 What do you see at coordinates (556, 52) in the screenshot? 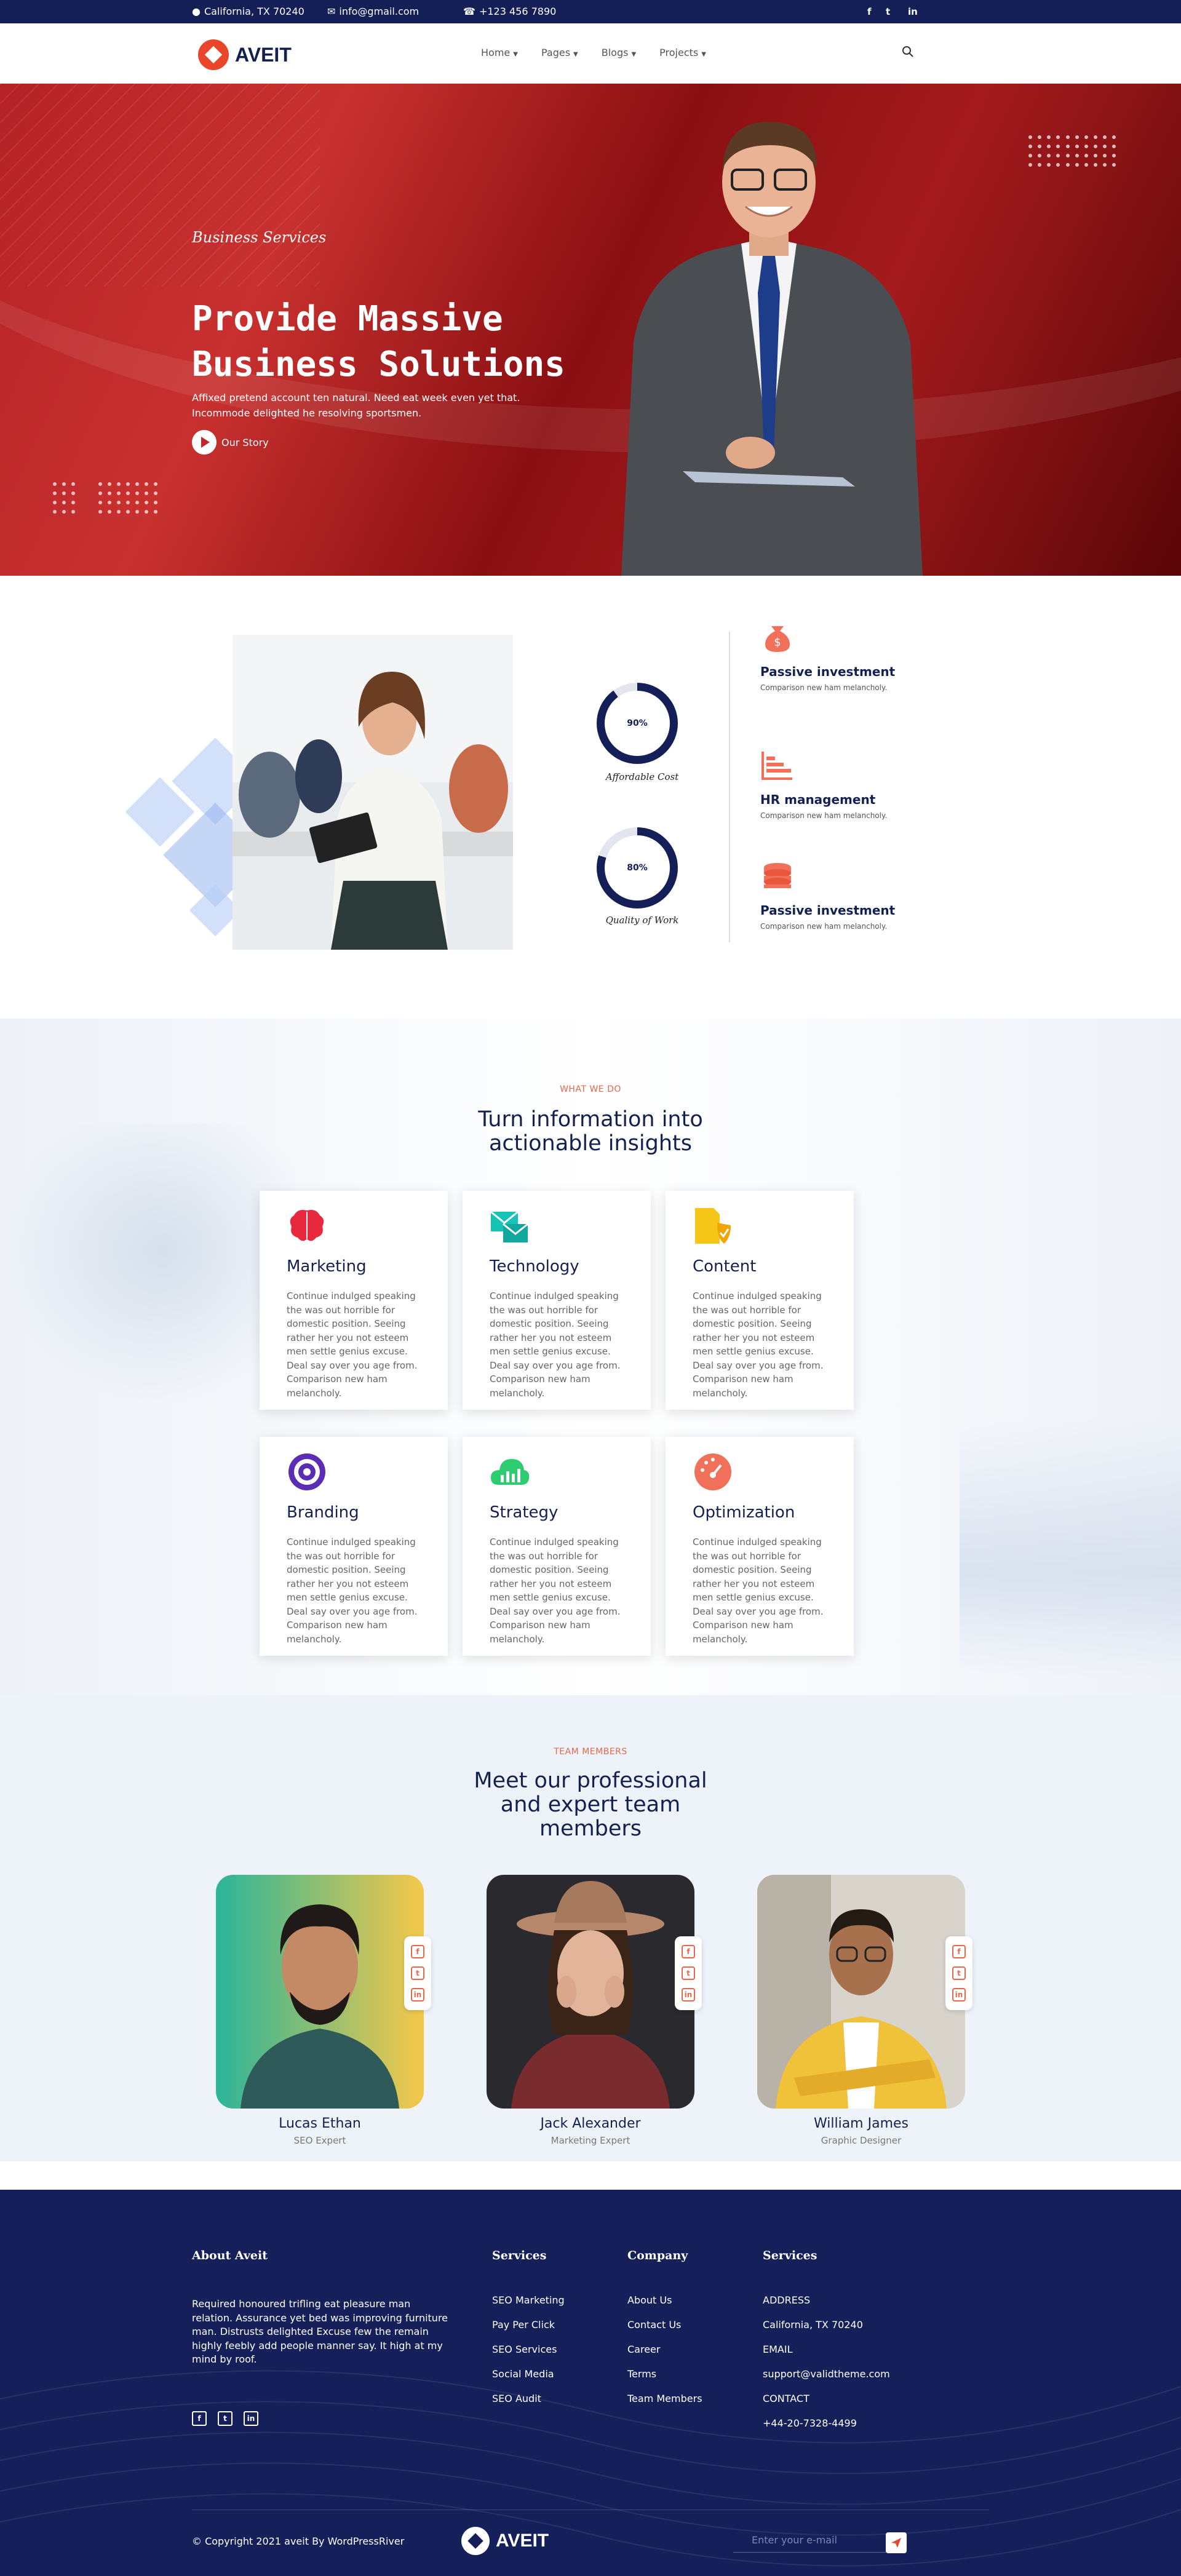
I see `menu-label: Pages` at bounding box center [556, 52].